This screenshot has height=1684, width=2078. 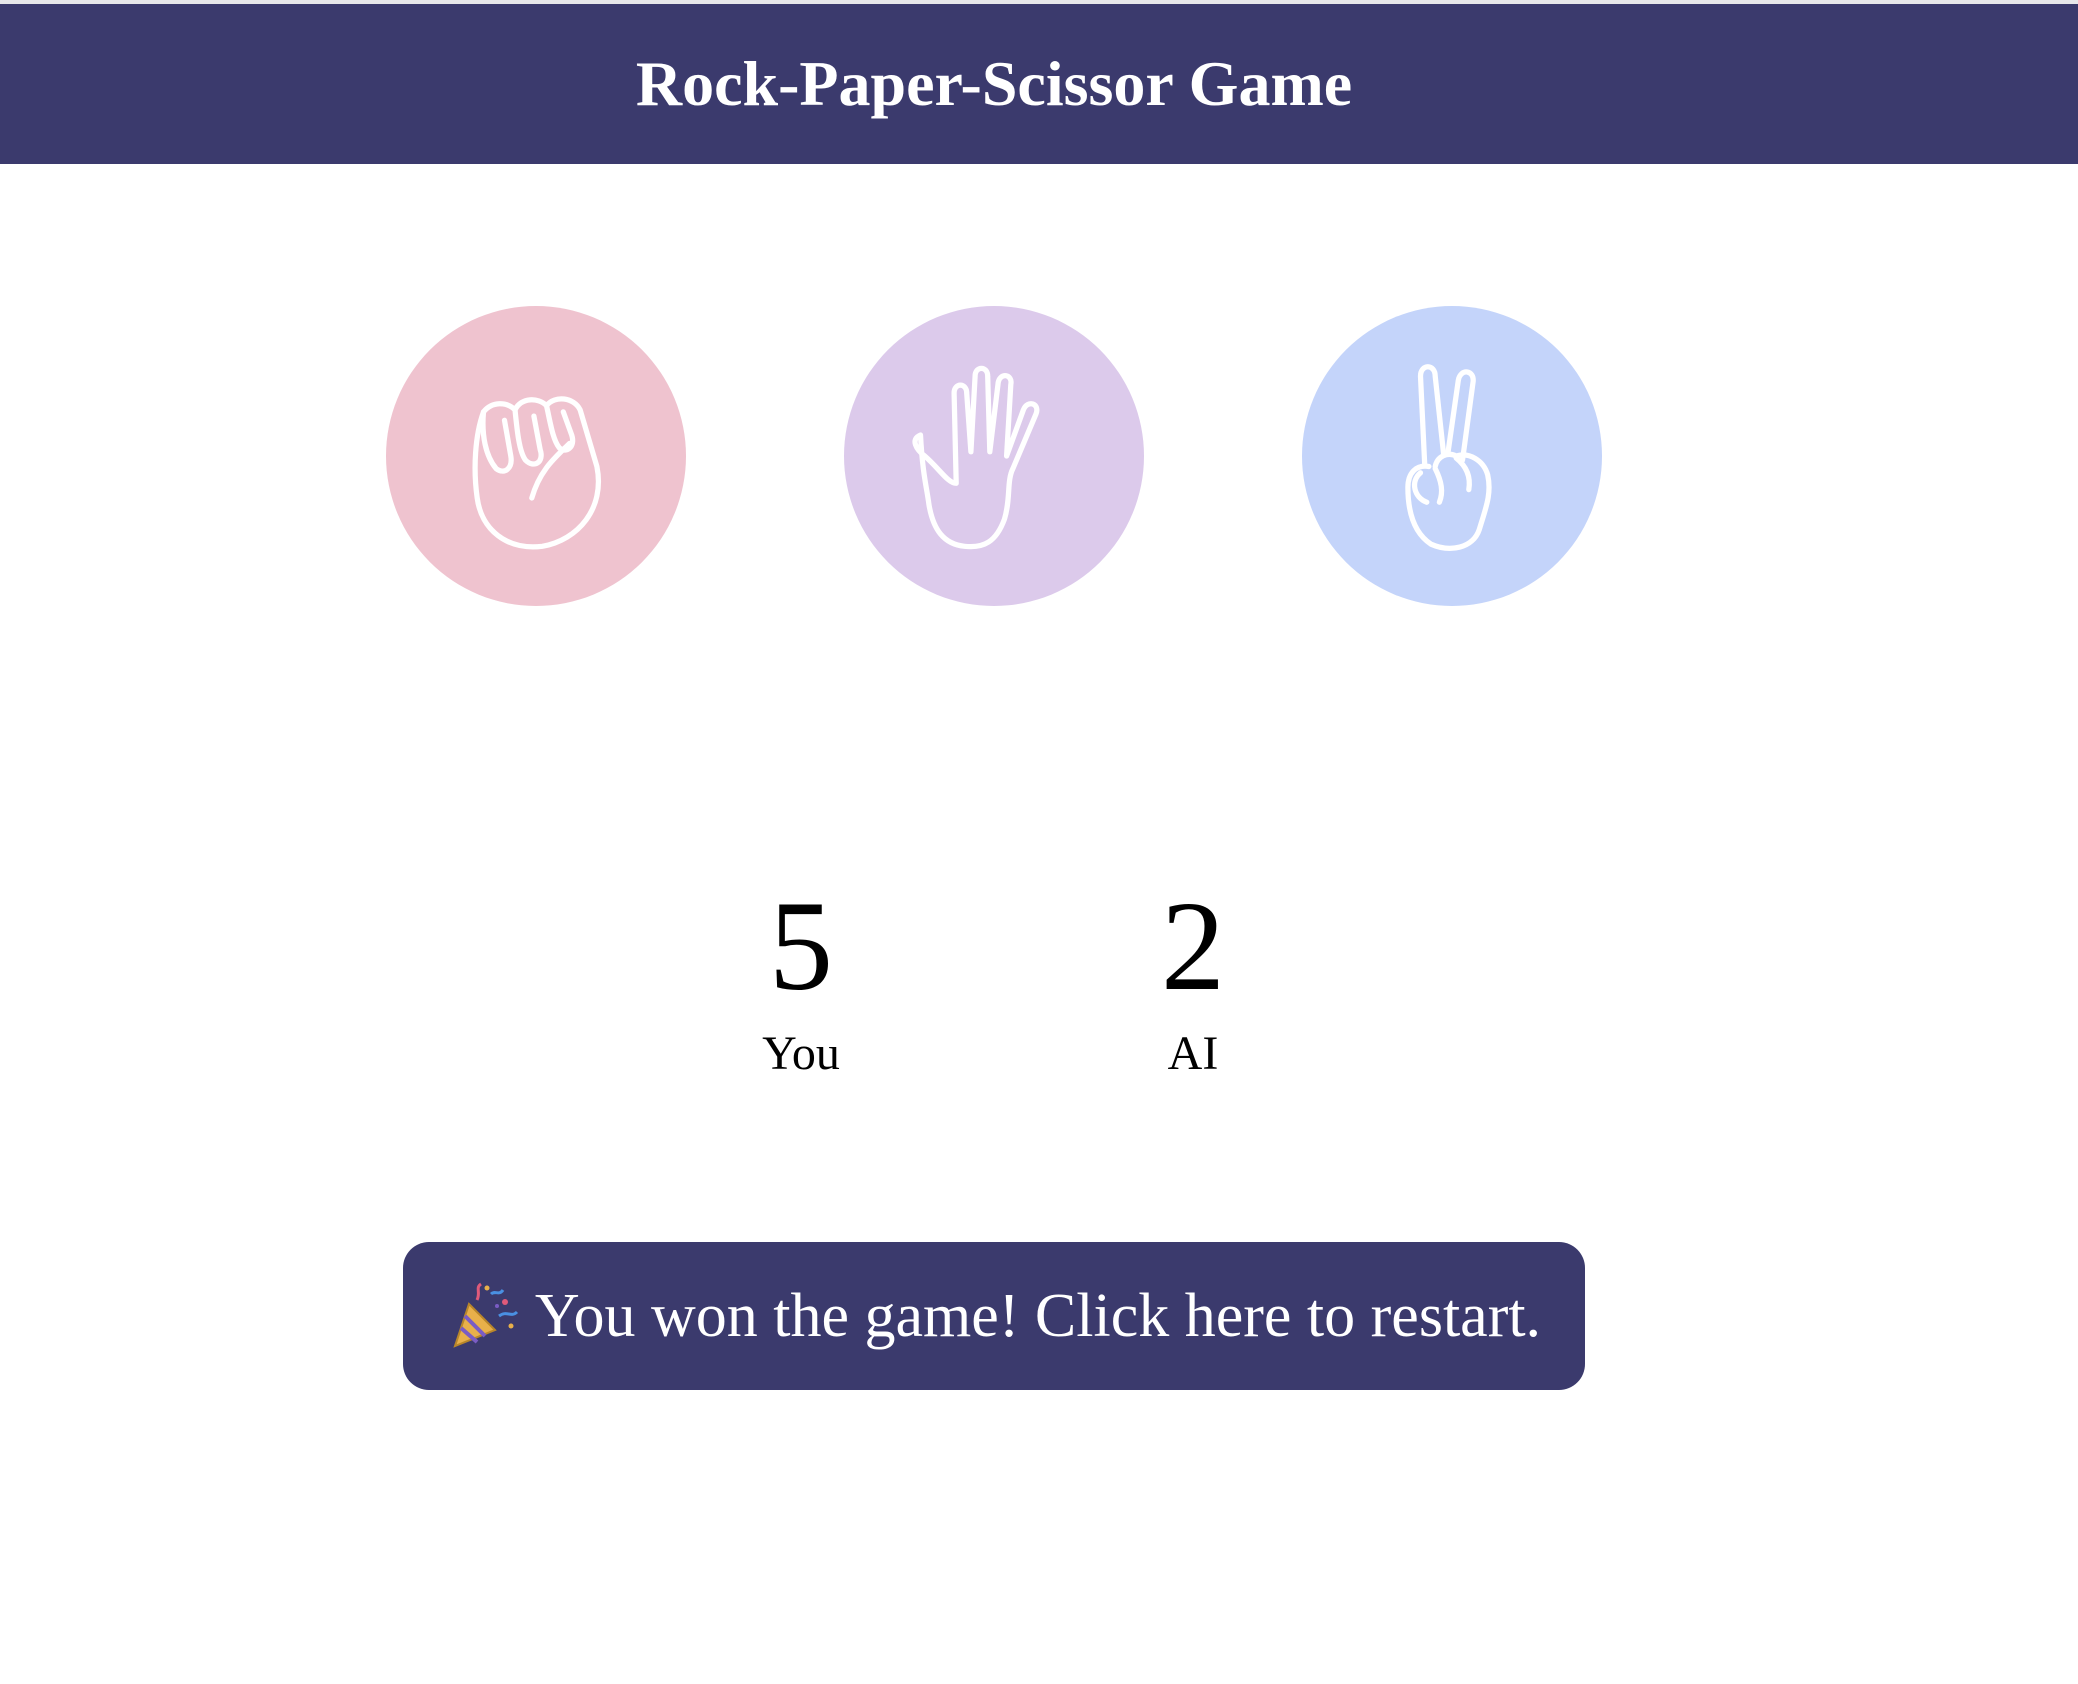 I want to click on player-score-value: 5, so click(x=801, y=946).